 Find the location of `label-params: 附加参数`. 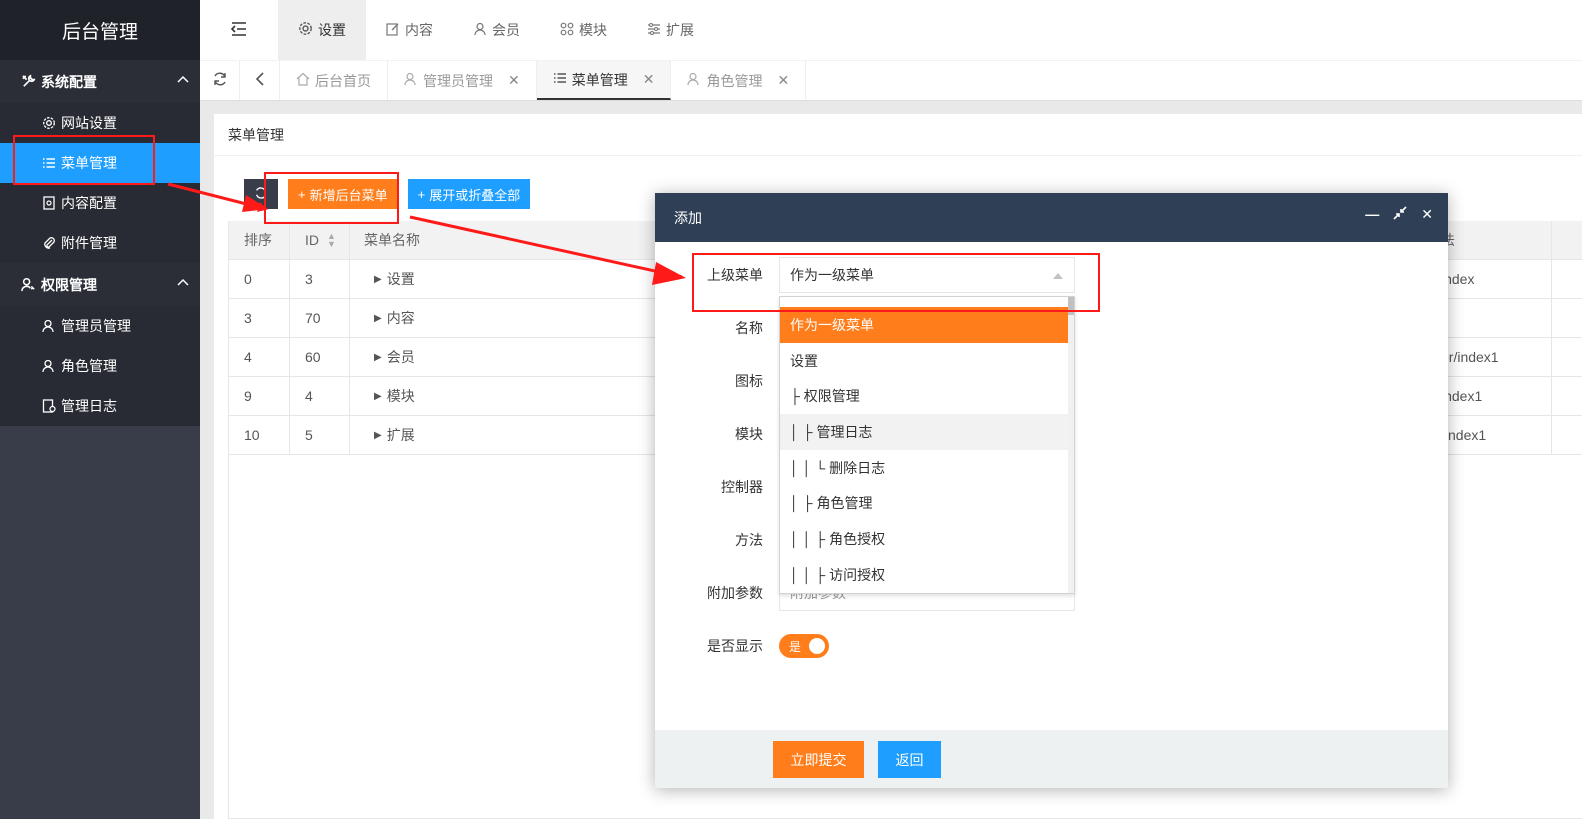

label-params: 附加参数 is located at coordinates (735, 593).